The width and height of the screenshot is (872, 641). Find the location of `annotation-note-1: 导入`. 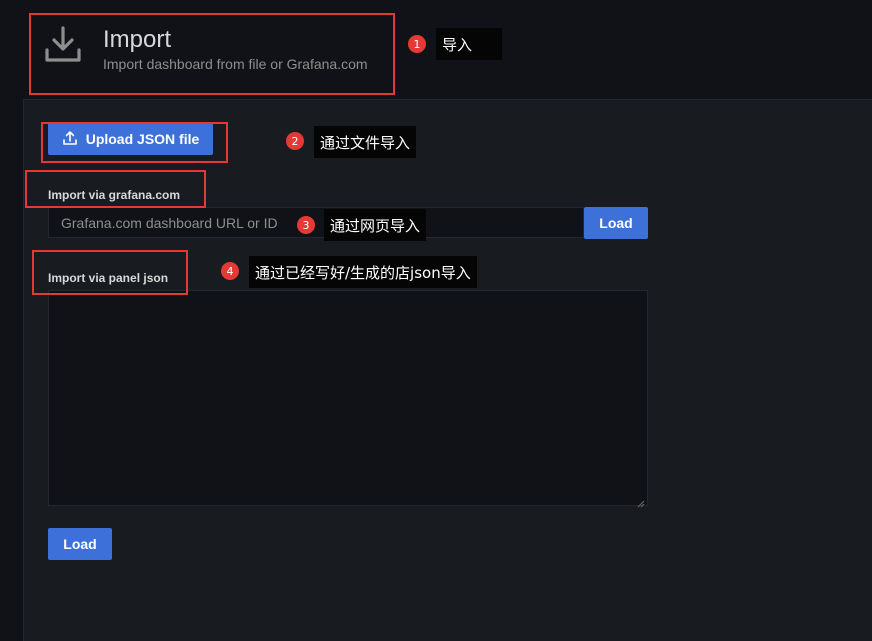

annotation-note-1: 导入 is located at coordinates (469, 44).